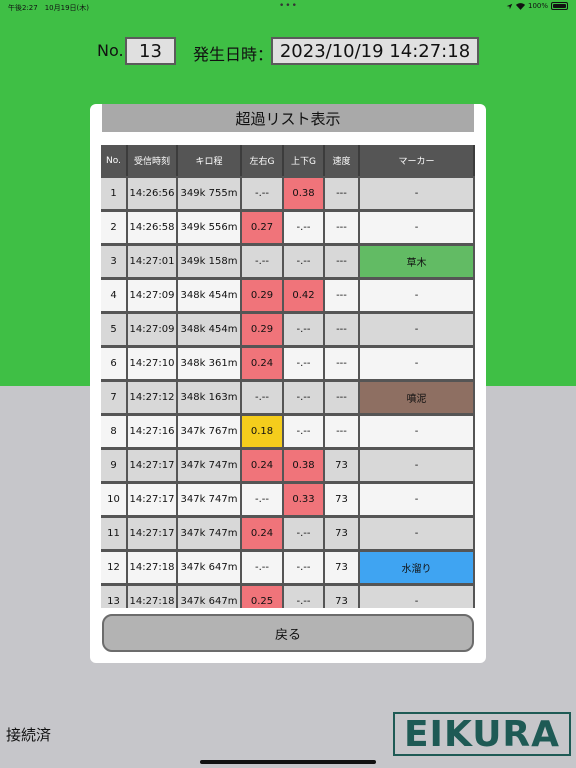 This screenshot has width=576, height=768. What do you see at coordinates (482, 734) in the screenshot?
I see `logo-text: EIKURA` at bounding box center [482, 734].